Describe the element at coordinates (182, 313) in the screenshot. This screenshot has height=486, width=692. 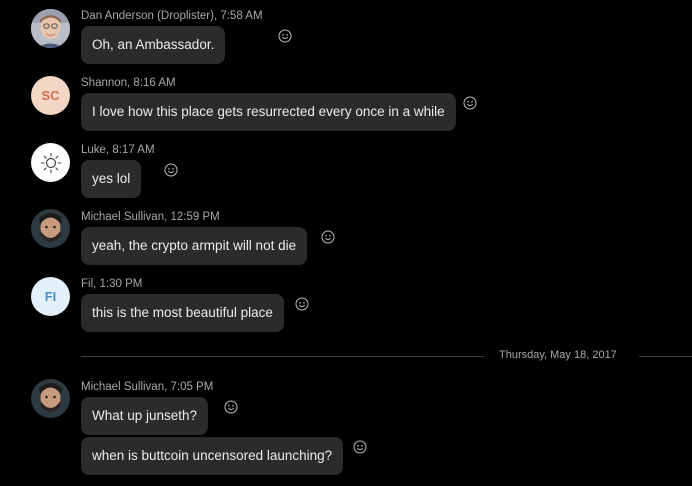
I see `message-bubble: this is the most beautiful place` at that location.